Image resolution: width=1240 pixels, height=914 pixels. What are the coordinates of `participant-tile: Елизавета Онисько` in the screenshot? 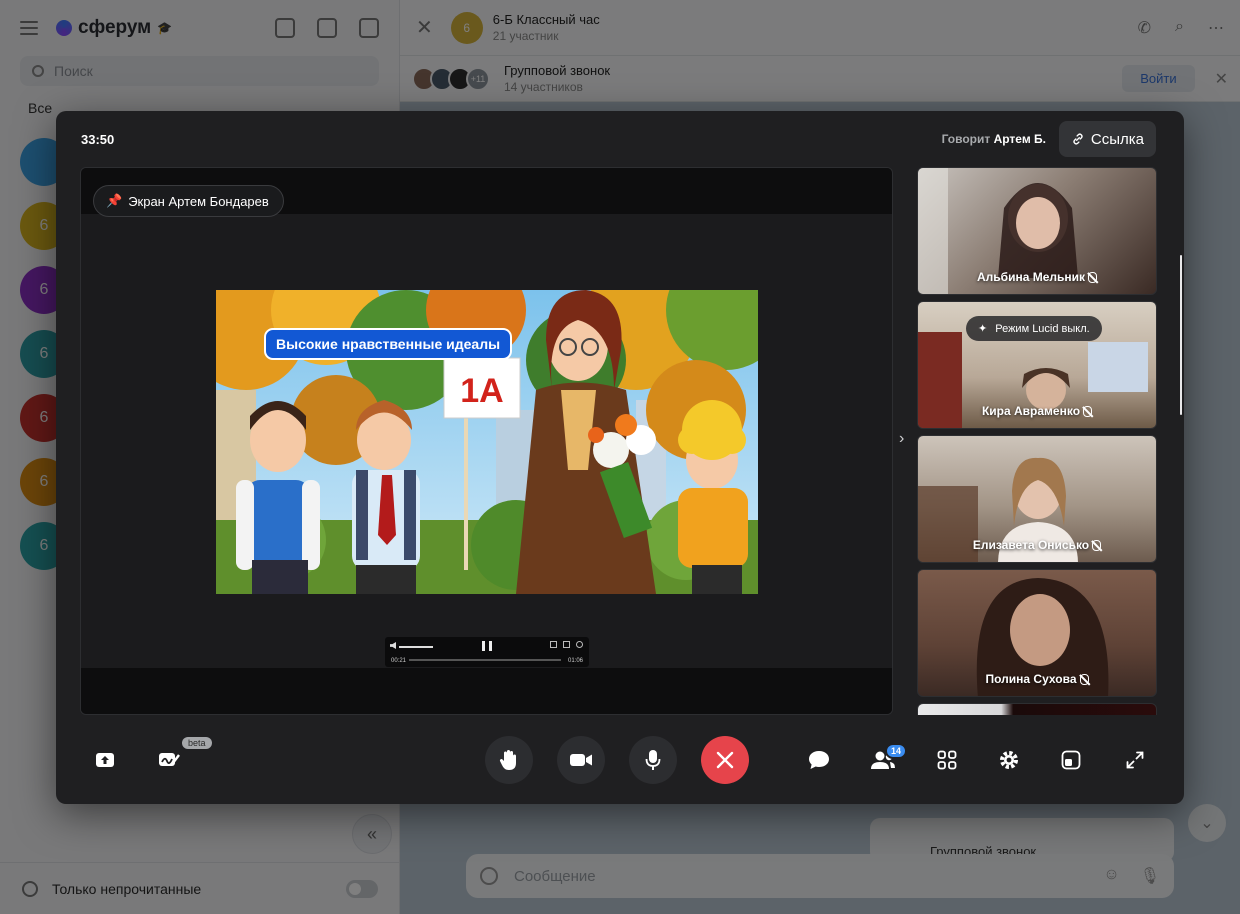 It's located at (1037, 499).